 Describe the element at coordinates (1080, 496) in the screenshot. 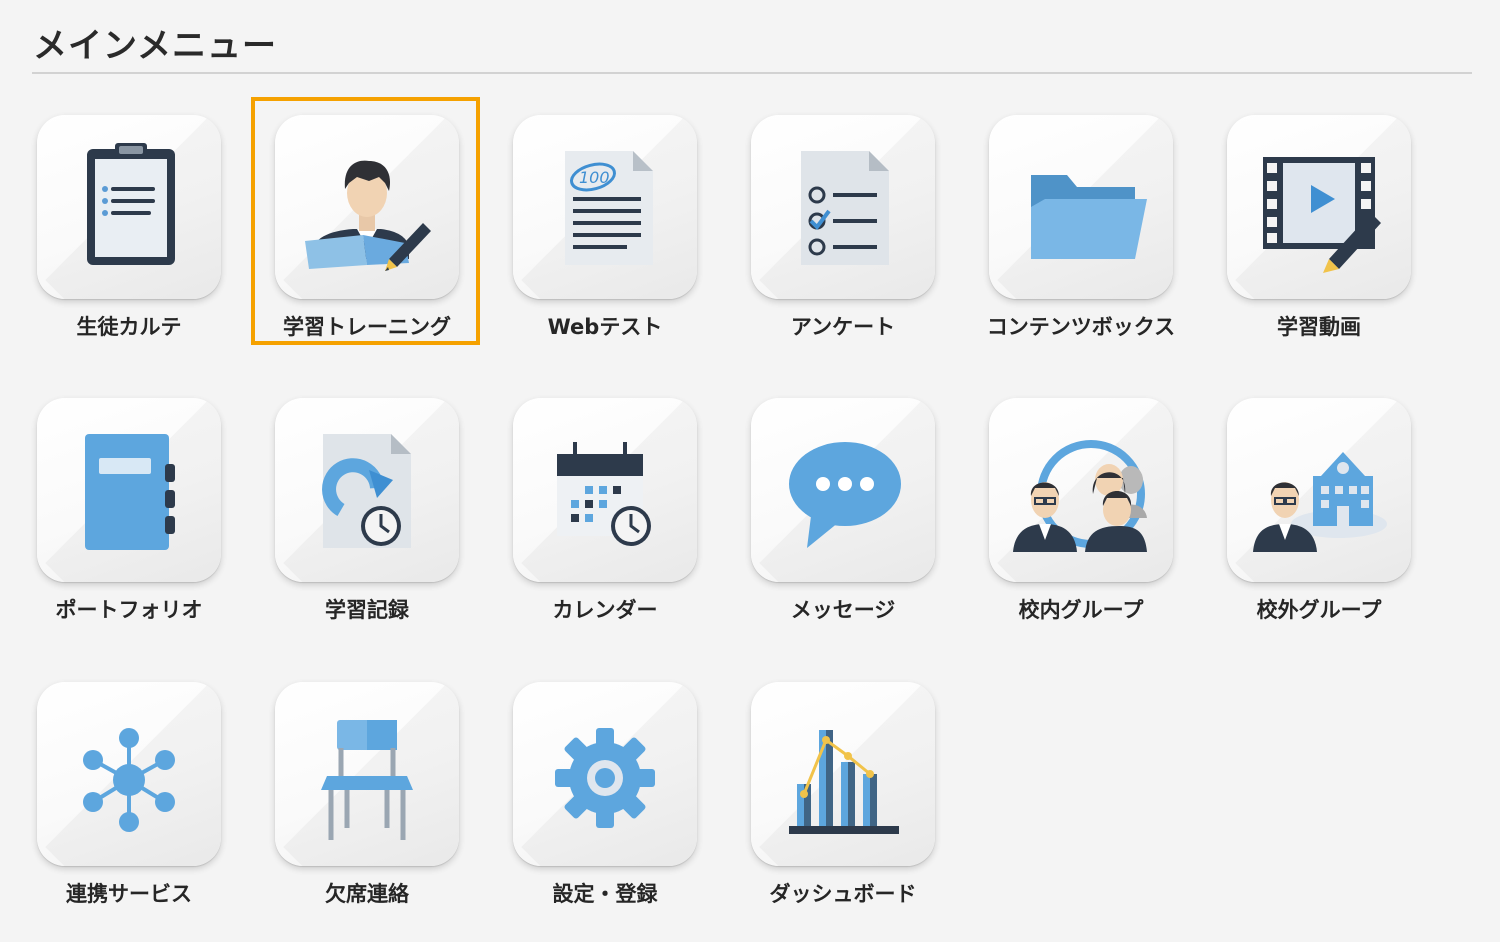

I see `internal-group-icon` at that location.